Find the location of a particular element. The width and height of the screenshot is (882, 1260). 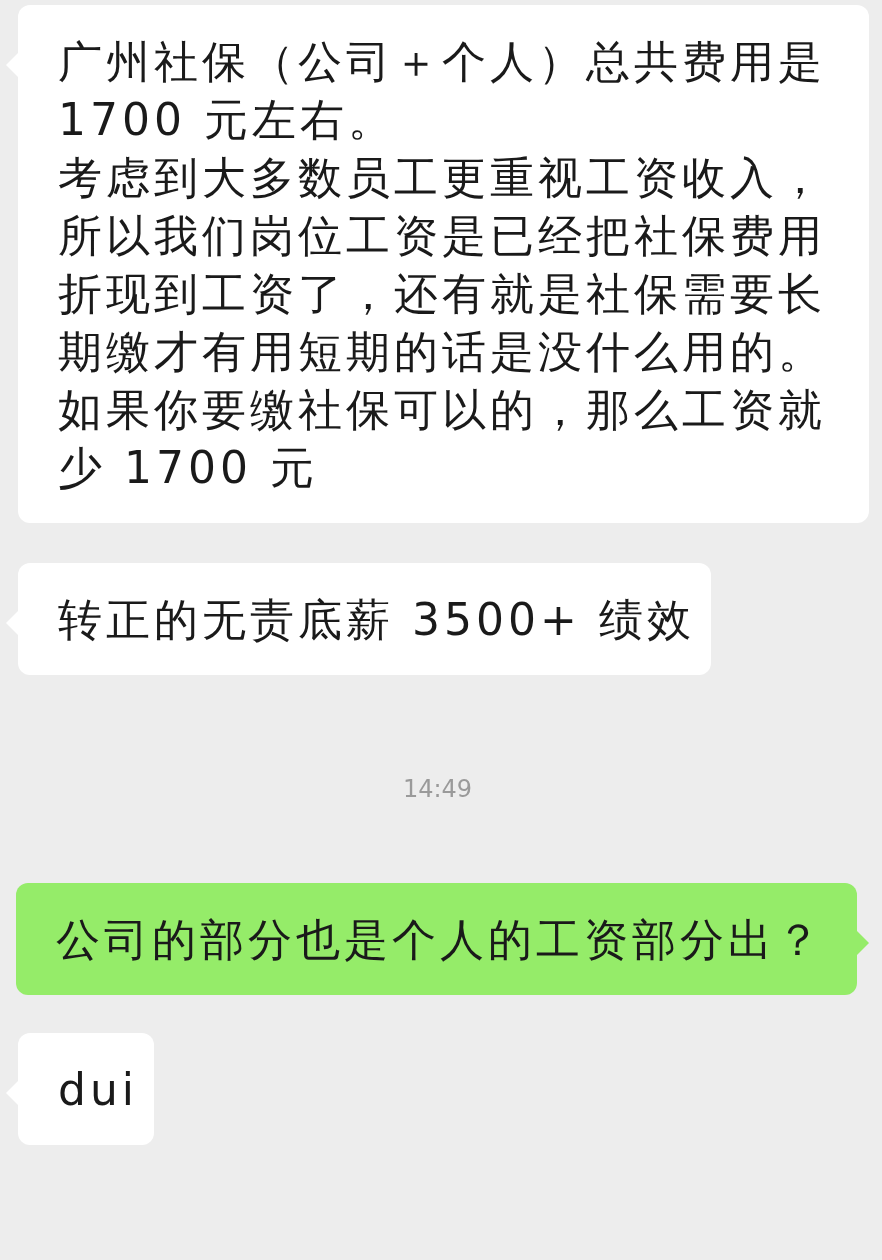

message-text: dui is located at coordinates (98, 1090).